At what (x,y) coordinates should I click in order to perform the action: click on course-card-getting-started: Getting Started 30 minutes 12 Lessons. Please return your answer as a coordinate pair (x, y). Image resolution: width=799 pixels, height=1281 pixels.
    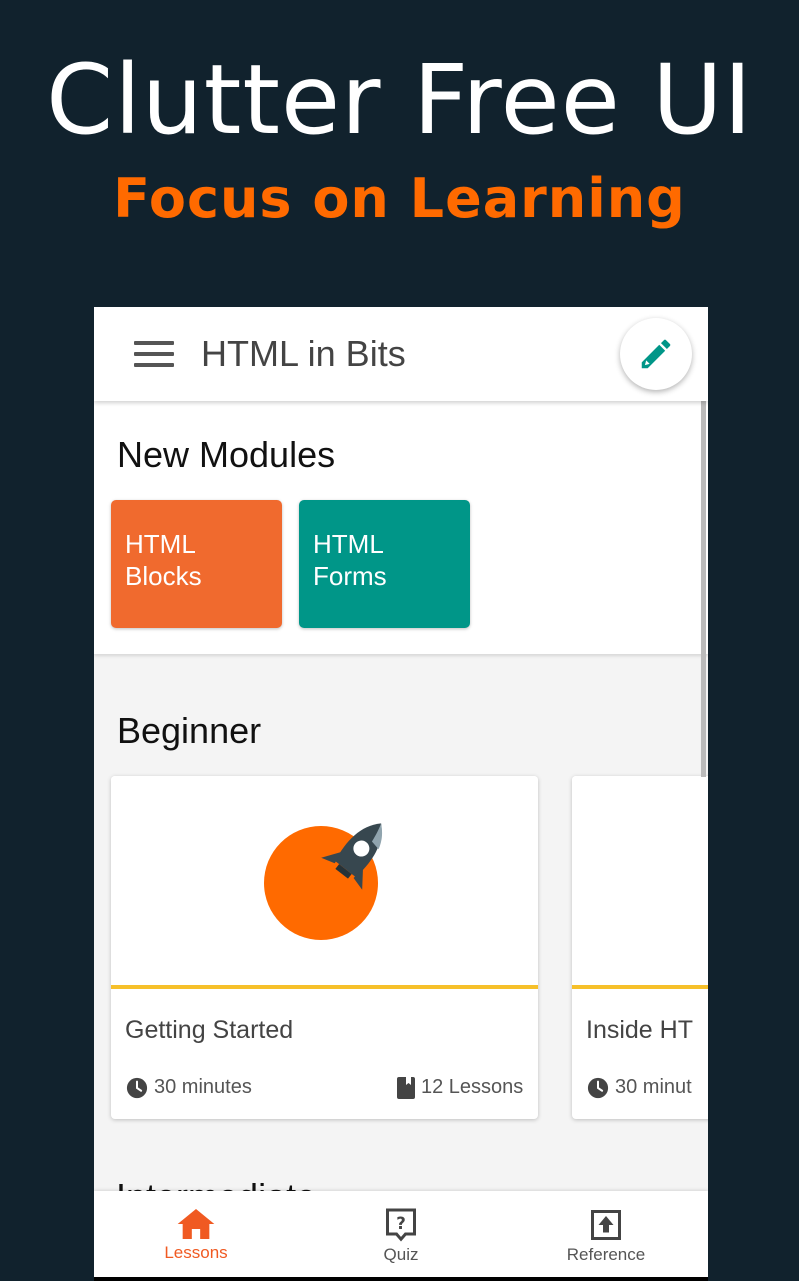
    Looking at the image, I should click on (324, 947).